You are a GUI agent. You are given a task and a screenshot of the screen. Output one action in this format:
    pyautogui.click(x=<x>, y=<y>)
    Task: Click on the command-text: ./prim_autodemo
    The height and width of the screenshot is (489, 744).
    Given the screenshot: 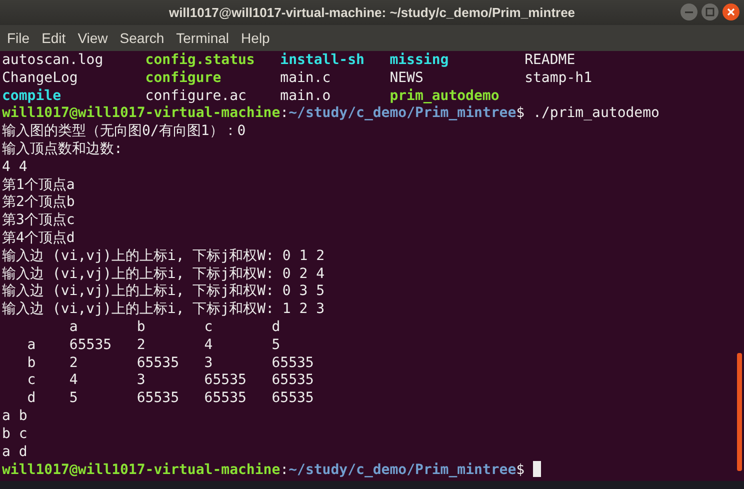 What is the action you would take?
    pyautogui.click(x=596, y=113)
    